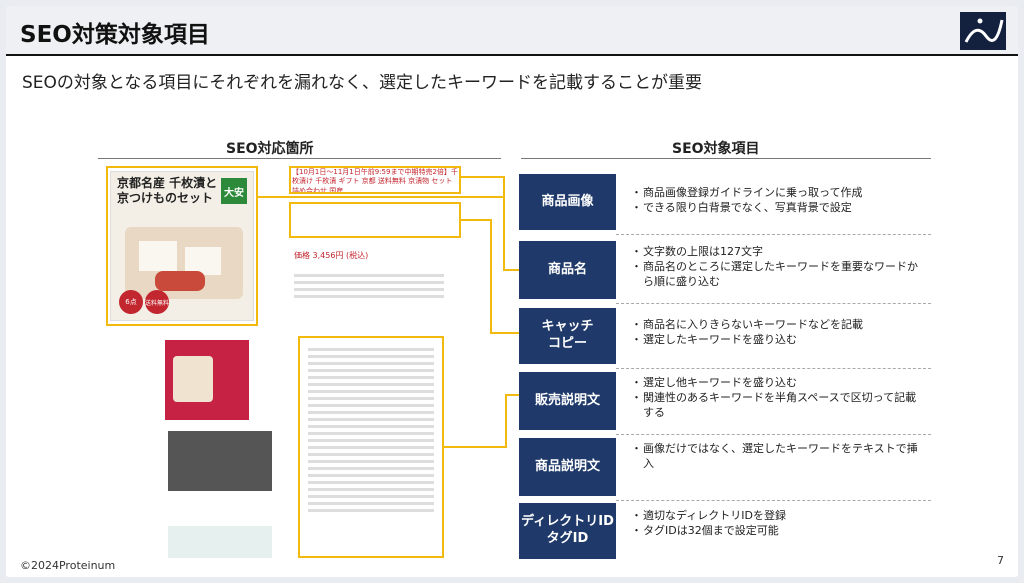 The height and width of the screenshot is (583, 1024). What do you see at coordinates (567, 202) in the screenshot?
I see `item-label-image: 商品画像` at bounding box center [567, 202].